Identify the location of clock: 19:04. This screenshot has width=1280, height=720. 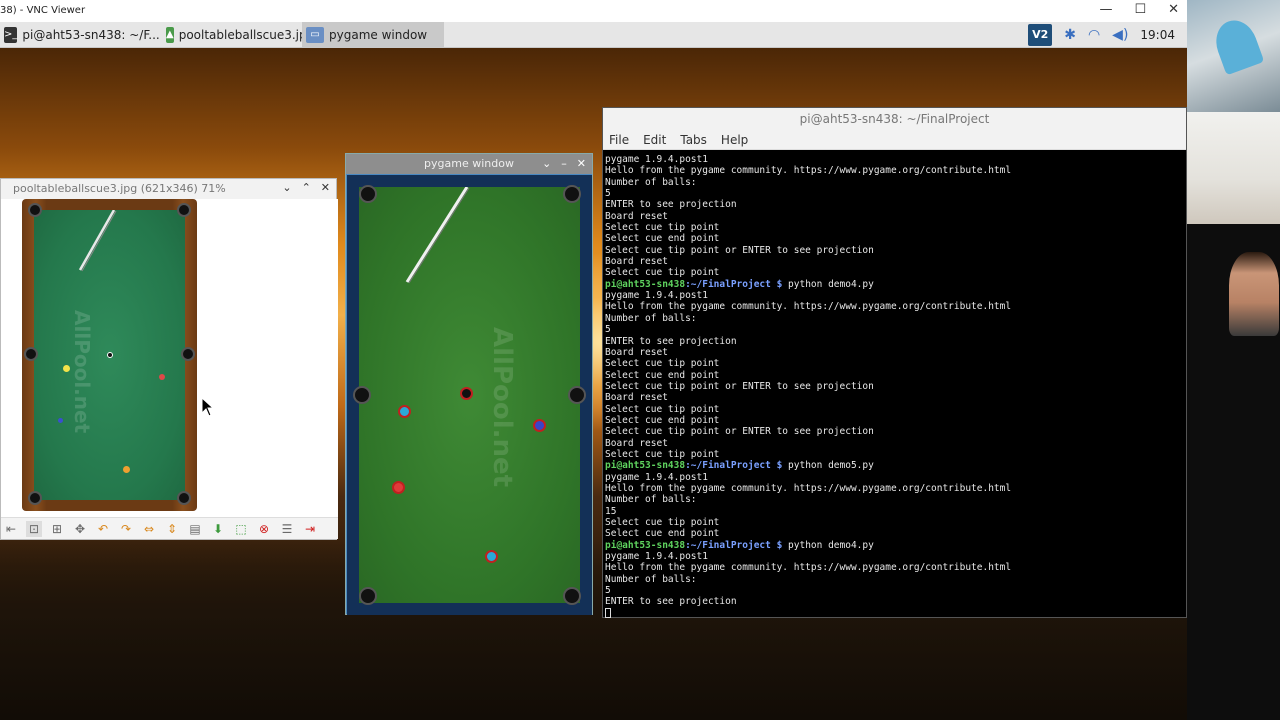
(1157, 35).